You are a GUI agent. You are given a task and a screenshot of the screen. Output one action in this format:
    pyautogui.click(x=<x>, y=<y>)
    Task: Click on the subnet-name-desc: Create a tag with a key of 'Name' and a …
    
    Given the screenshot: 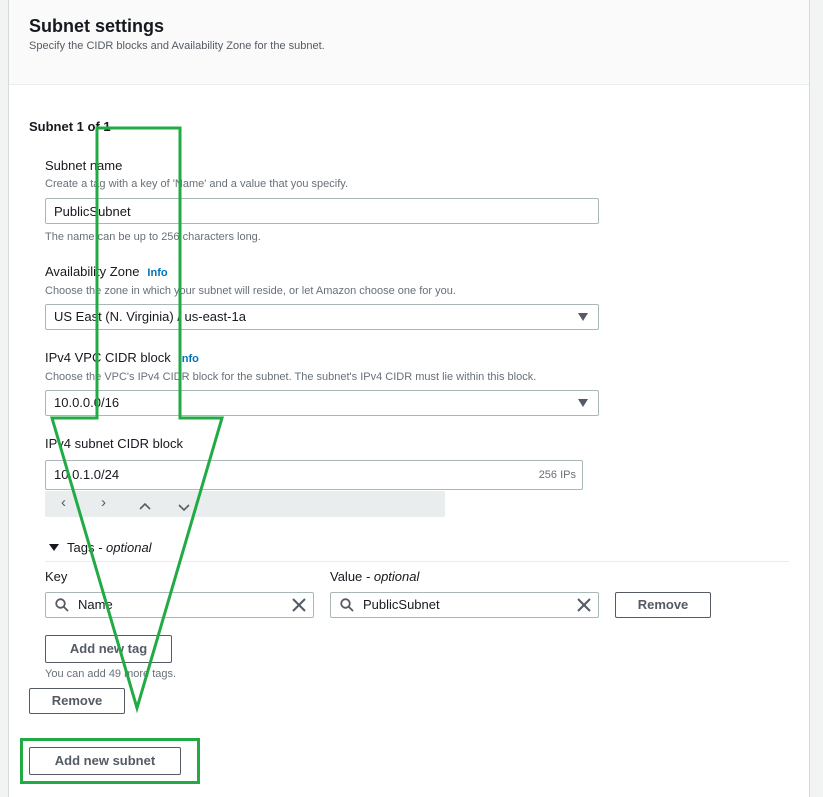 What is the action you would take?
    pyautogui.click(x=196, y=184)
    